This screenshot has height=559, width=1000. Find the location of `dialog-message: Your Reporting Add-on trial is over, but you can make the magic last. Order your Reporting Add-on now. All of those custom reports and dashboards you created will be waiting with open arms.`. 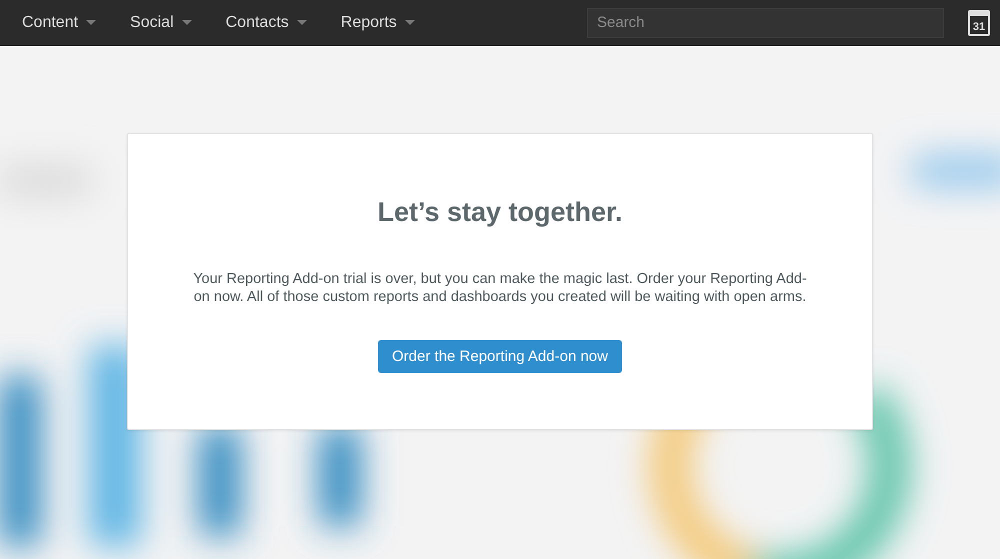

dialog-message: Your Reporting Add-on trial is over, but you can make the magic last. Order your Reporting Add-on now. All of those custom reports and dashboards you created will be waiting with open arms. is located at coordinates (500, 288).